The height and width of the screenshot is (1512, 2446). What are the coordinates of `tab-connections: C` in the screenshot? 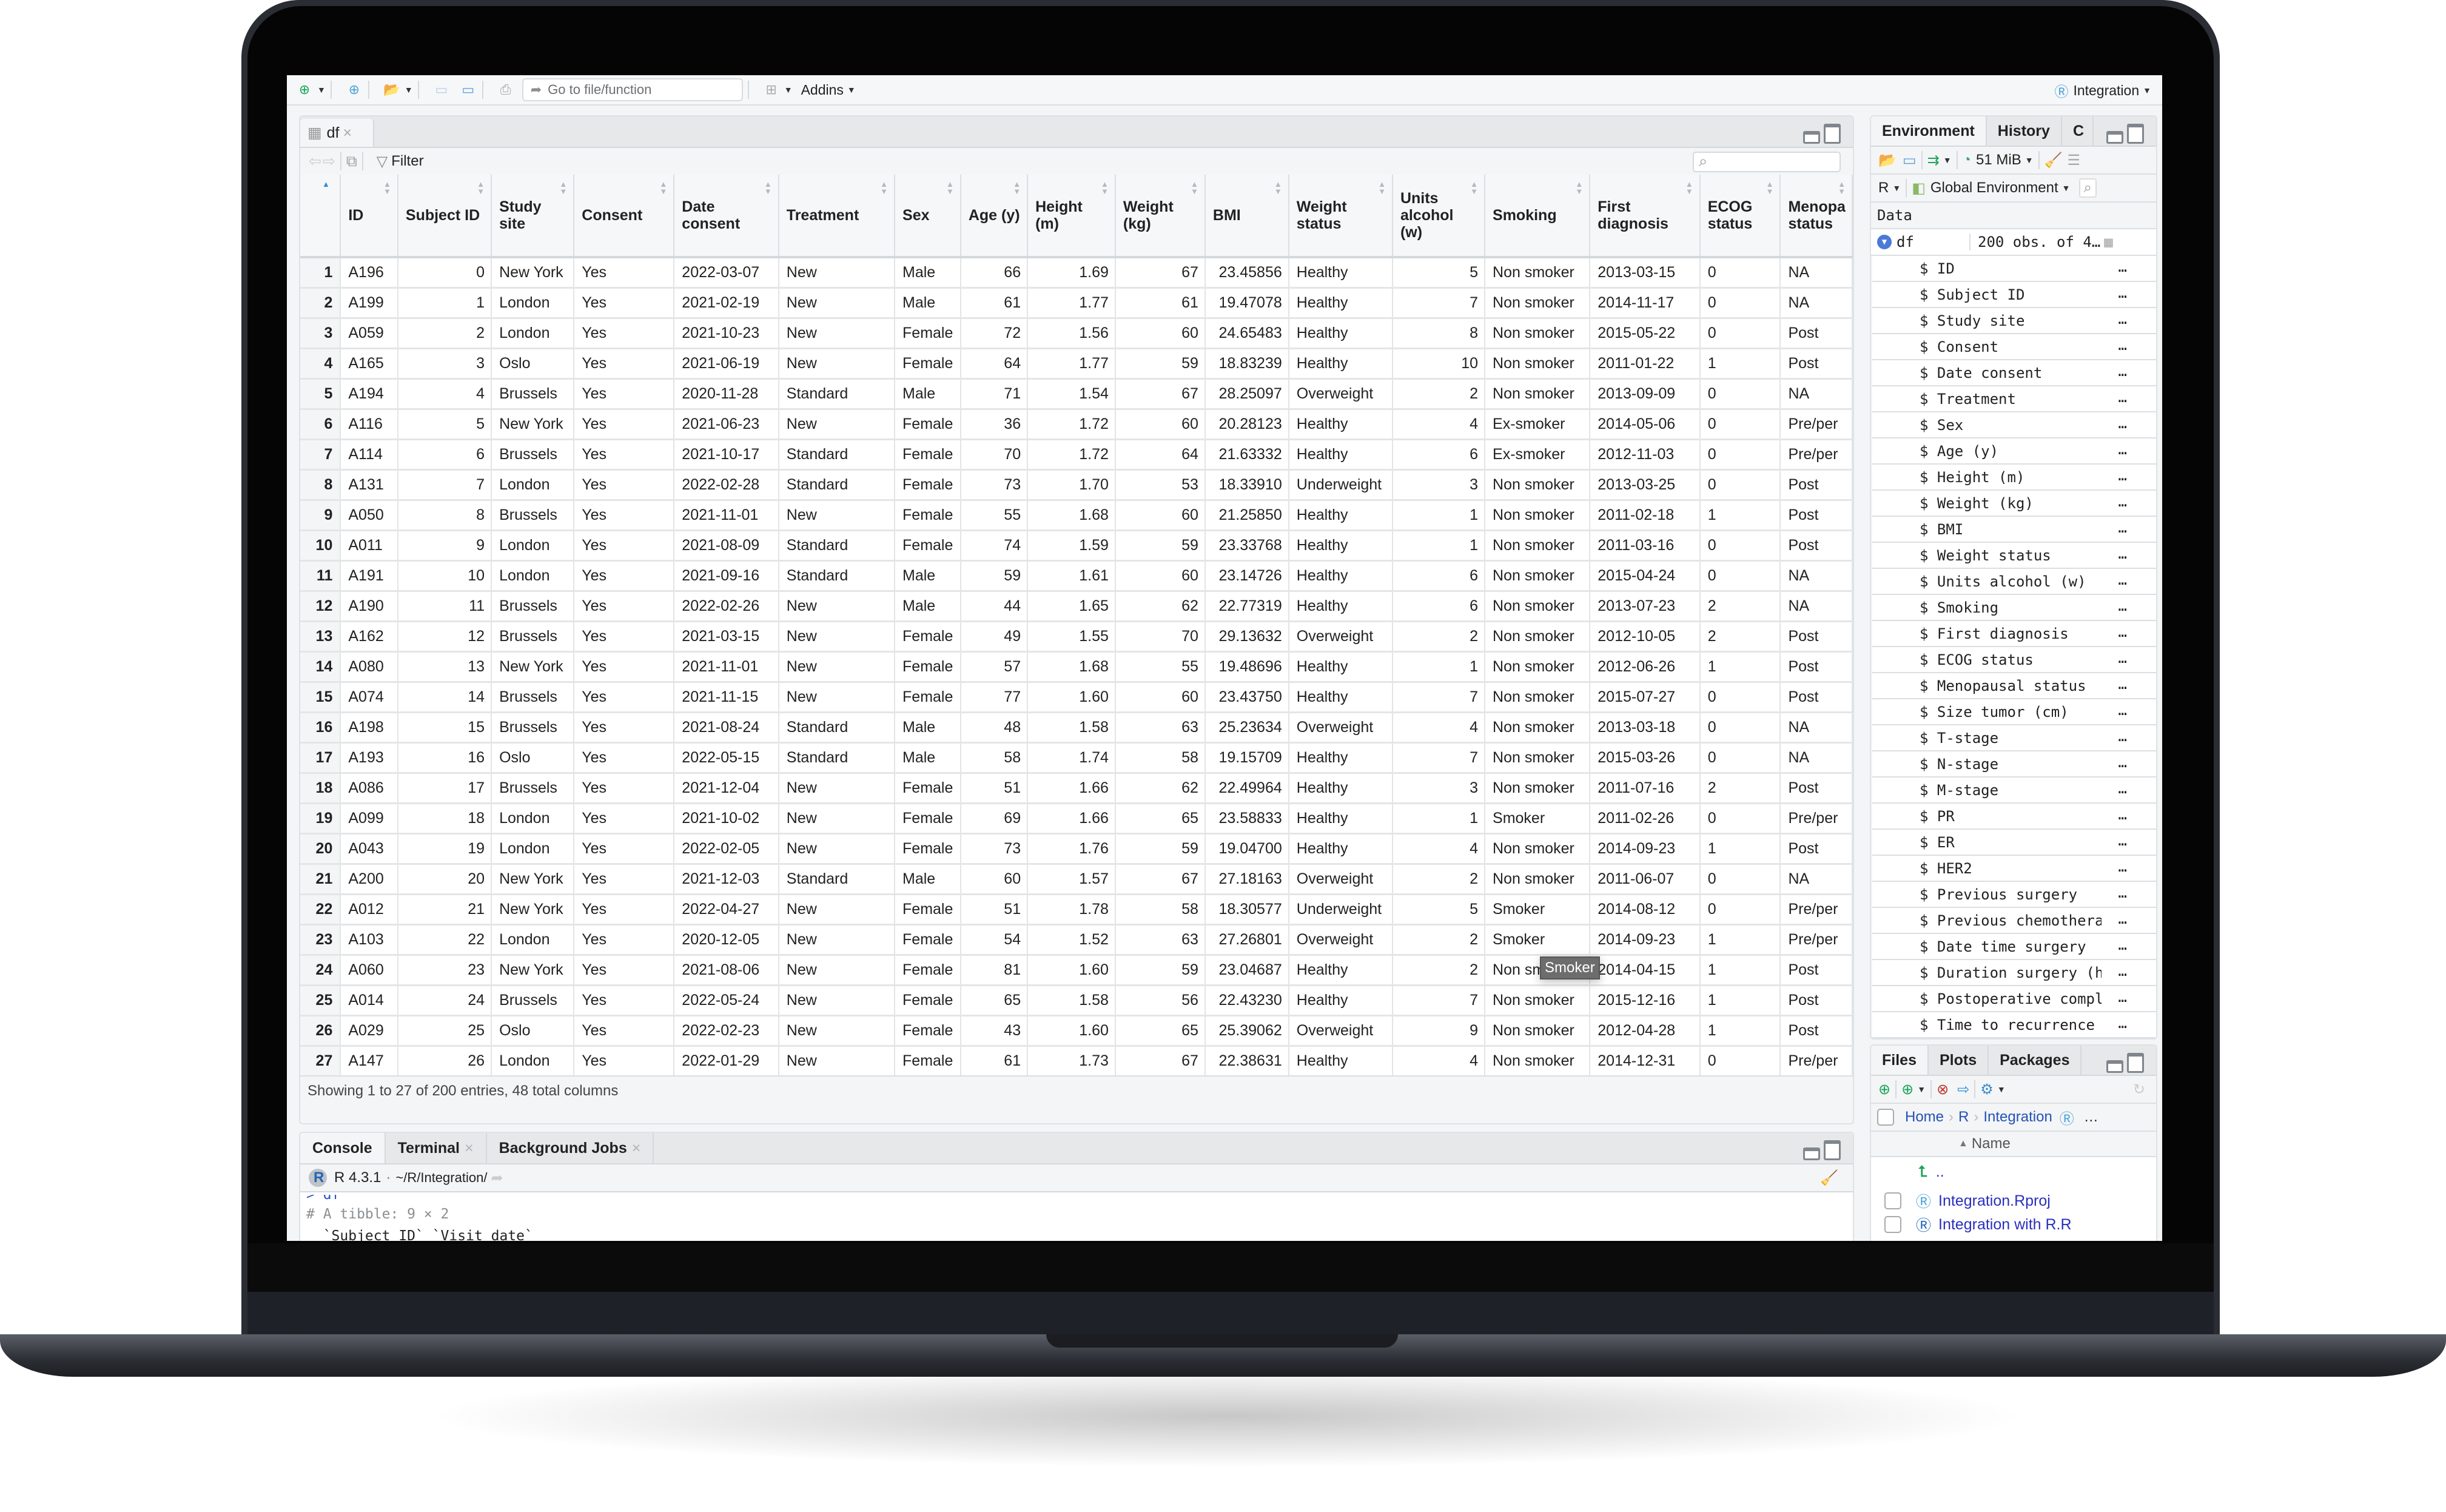 It's located at (2078, 131).